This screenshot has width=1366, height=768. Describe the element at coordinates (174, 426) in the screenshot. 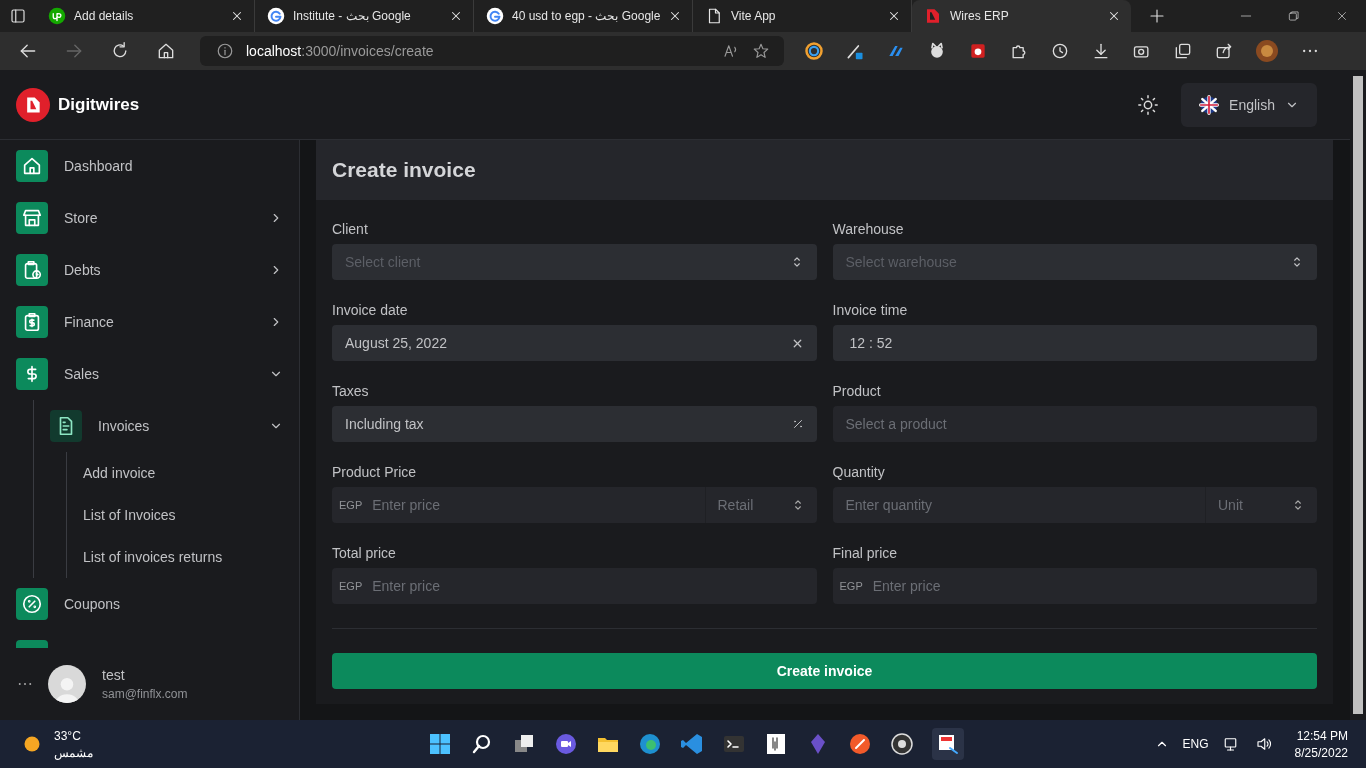

I see `nav-item: Invoices` at that location.